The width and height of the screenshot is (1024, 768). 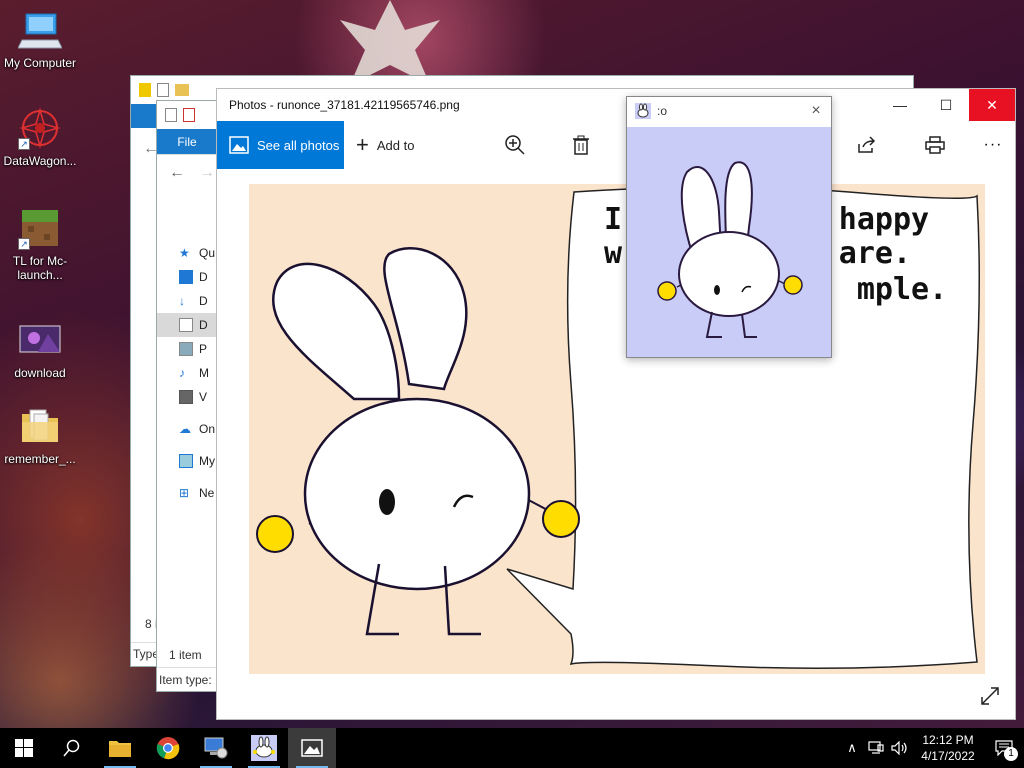 What do you see at coordinates (662, 111) in the screenshot?
I see `popup-title: :o` at bounding box center [662, 111].